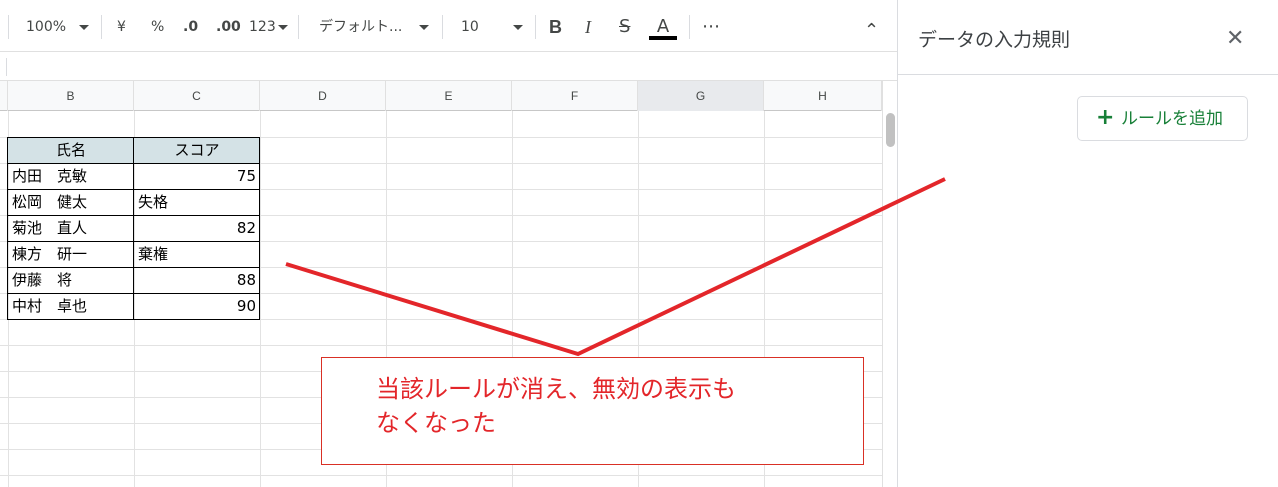 The width and height of the screenshot is (1278, 487). I want to click on increase-decimal-button: .00, so click(228, 27).